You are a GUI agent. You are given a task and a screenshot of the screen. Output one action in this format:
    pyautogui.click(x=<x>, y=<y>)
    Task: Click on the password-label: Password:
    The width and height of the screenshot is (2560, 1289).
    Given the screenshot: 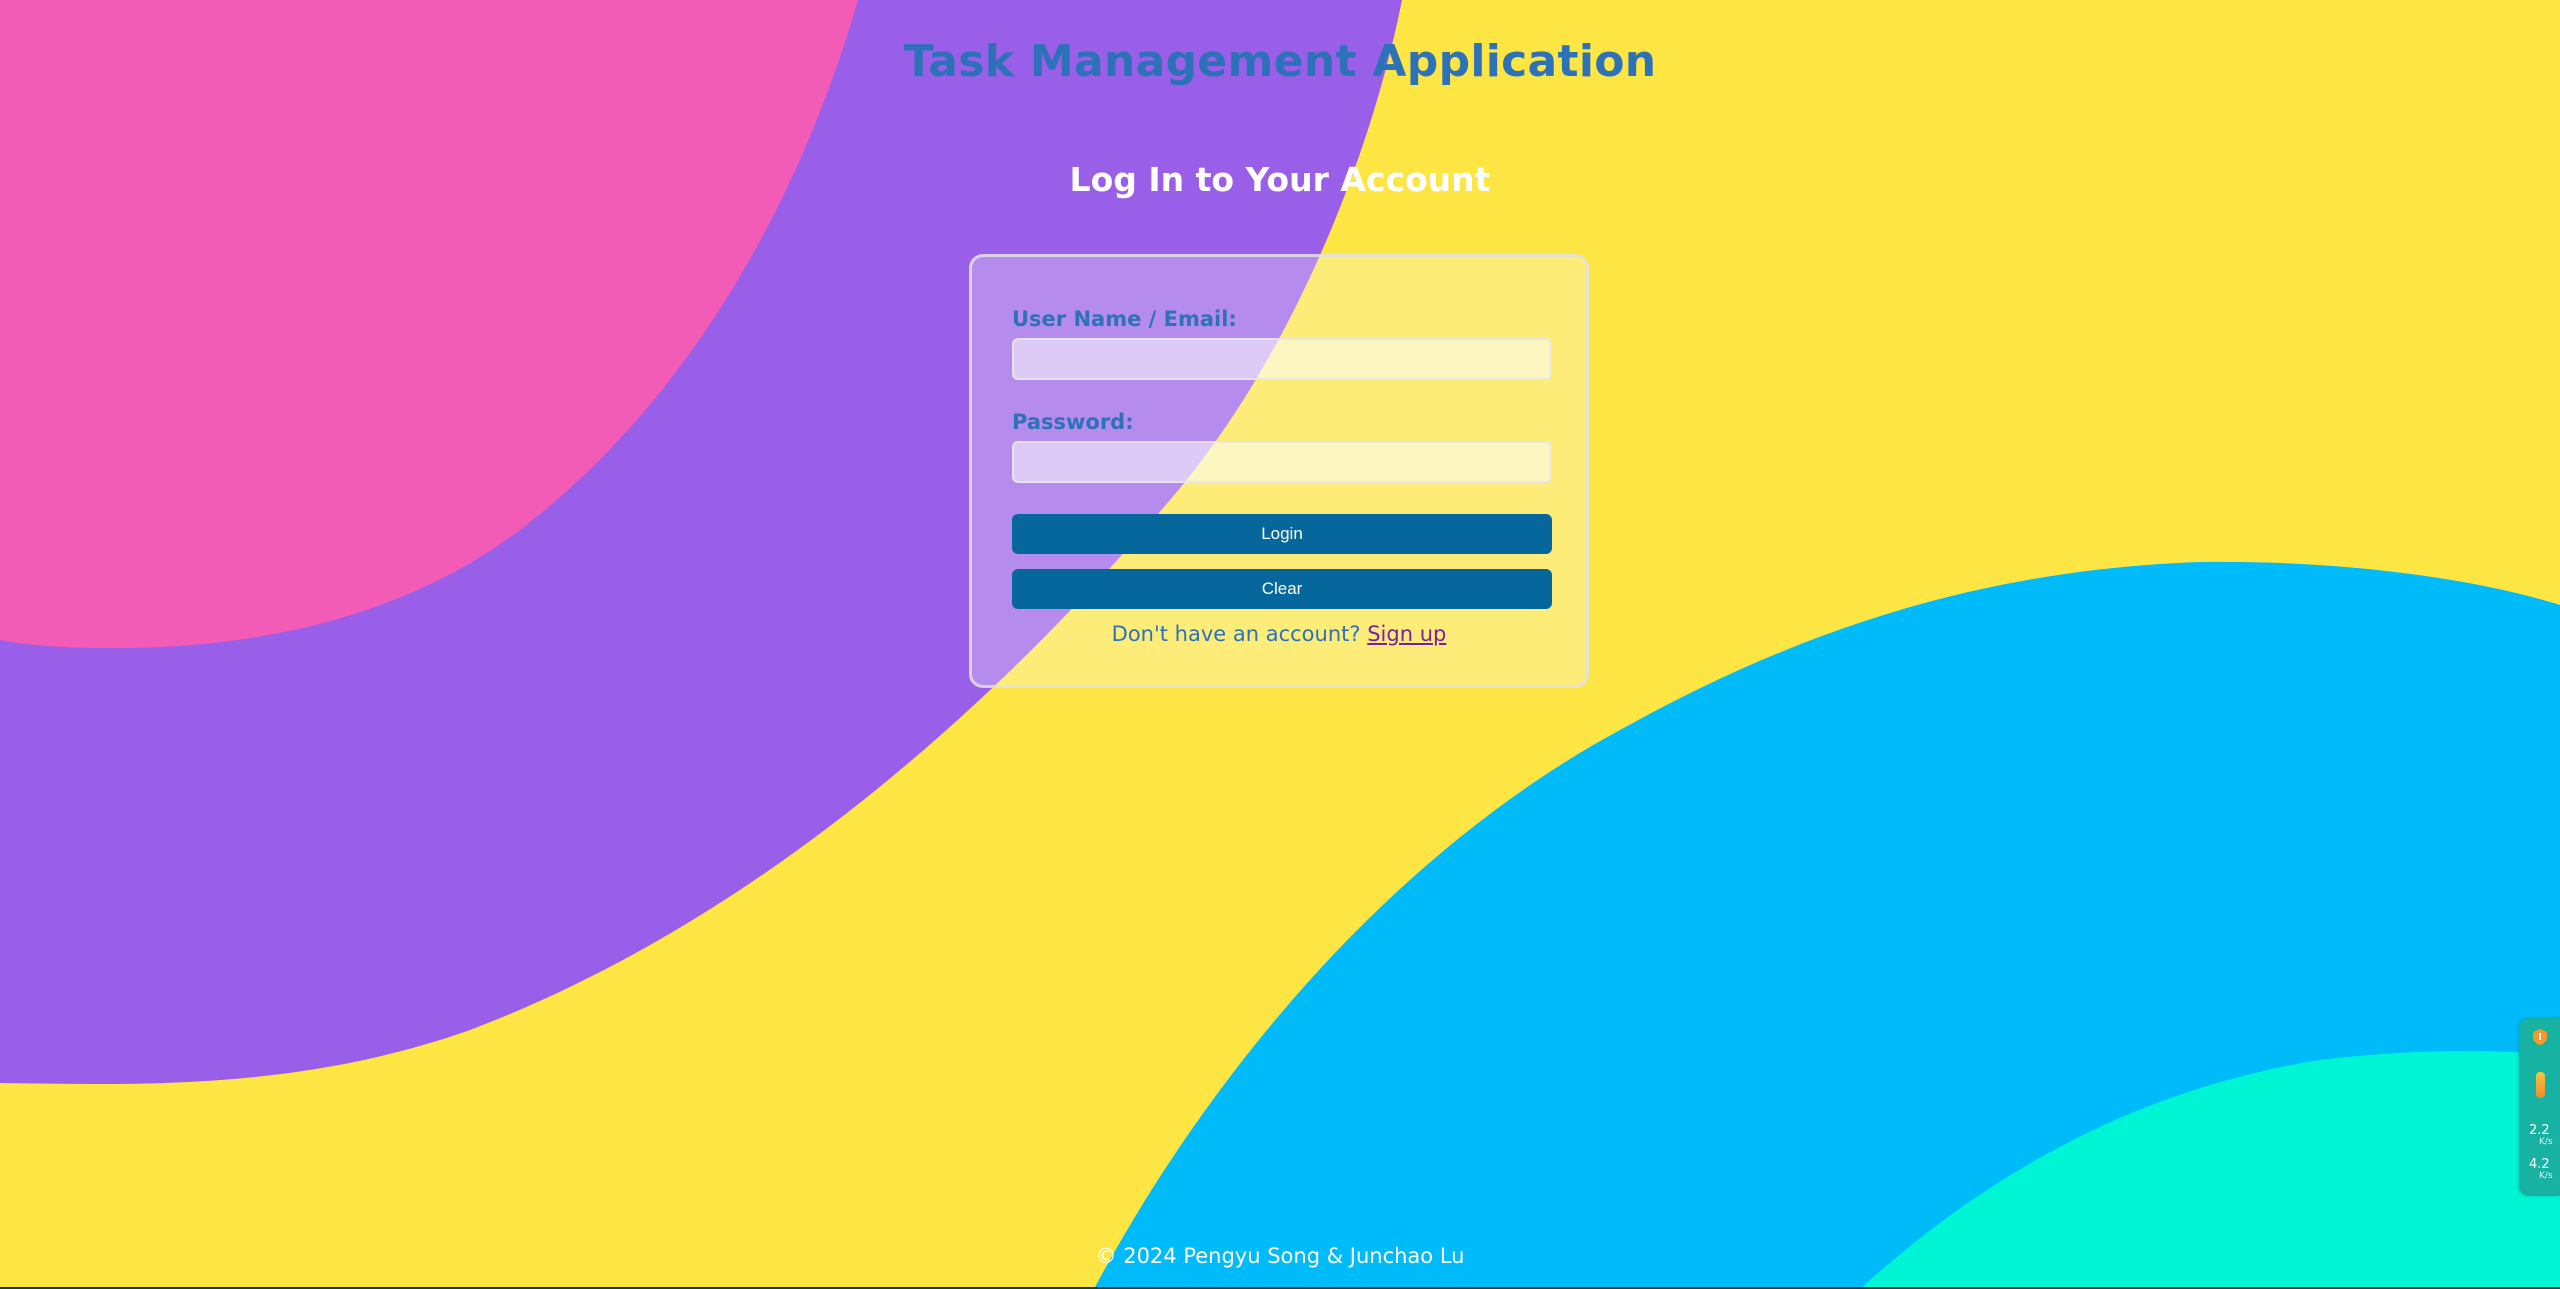 What is the action you would take?
    pyautogui.click(x=1073, y=422)
    